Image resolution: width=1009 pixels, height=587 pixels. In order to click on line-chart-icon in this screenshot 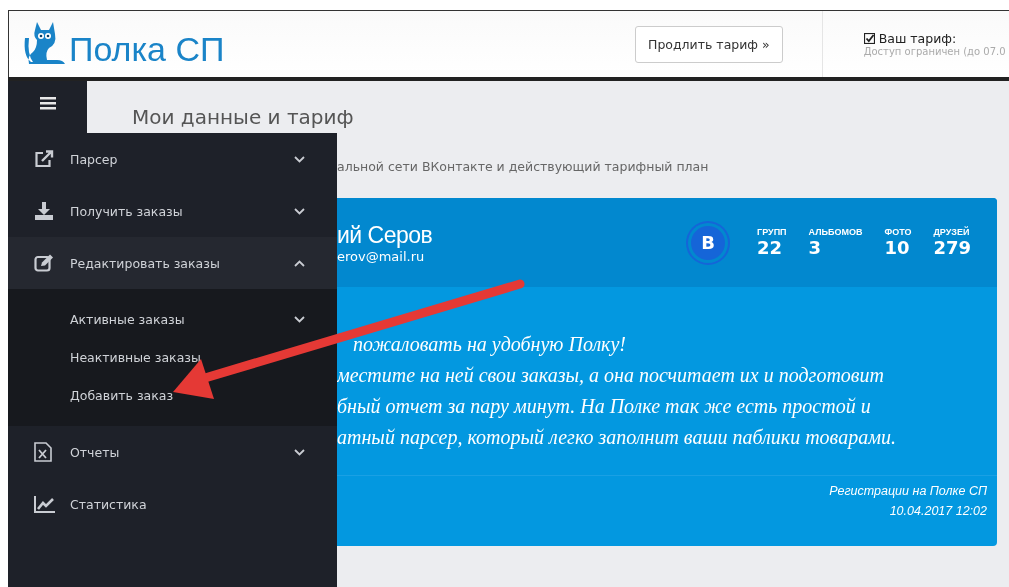, I will do `click(45, 504)`.